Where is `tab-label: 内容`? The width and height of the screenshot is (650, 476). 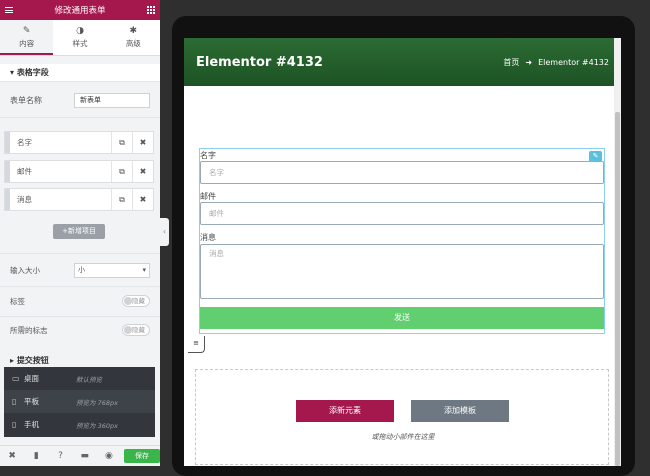 tab-label: 内容 is located at coordinates (27, 43).